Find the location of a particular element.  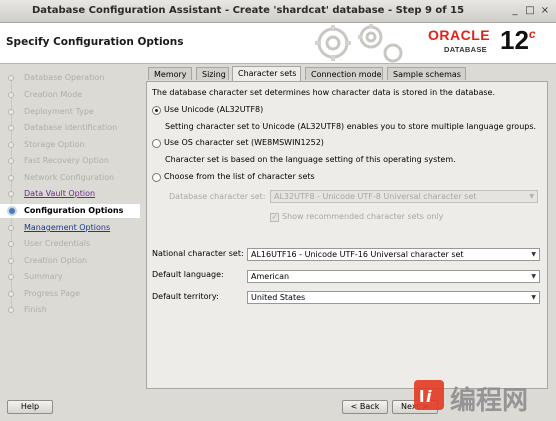

step-creation-mode: Creation Mode is located at coordinates (45, 95).